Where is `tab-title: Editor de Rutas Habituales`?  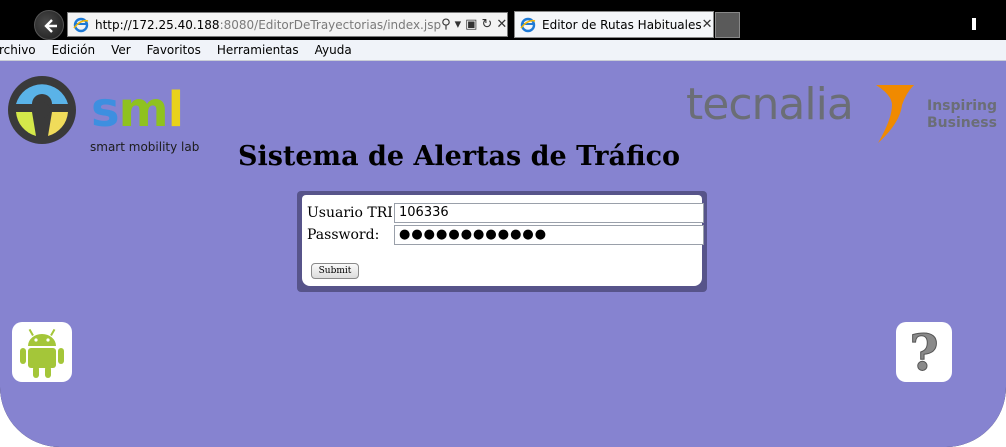
tab-title: Editor de Rutas Habituales is located at coordinates (622, 24).